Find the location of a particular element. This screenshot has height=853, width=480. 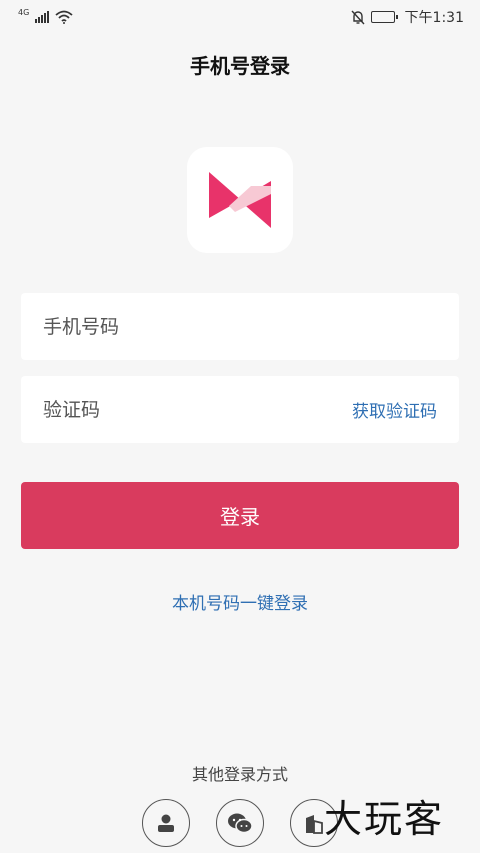

verification-code-input is located at coordinates (197, 409).